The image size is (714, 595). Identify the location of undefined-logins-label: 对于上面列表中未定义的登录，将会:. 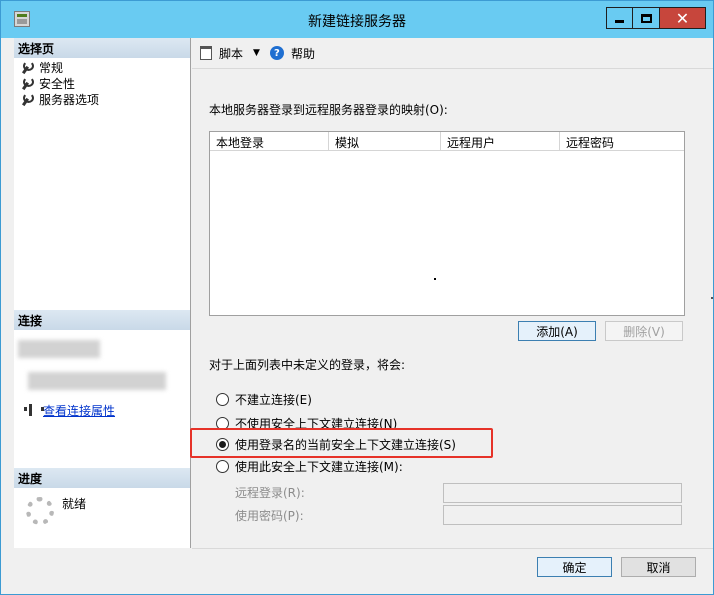
(307, 365).